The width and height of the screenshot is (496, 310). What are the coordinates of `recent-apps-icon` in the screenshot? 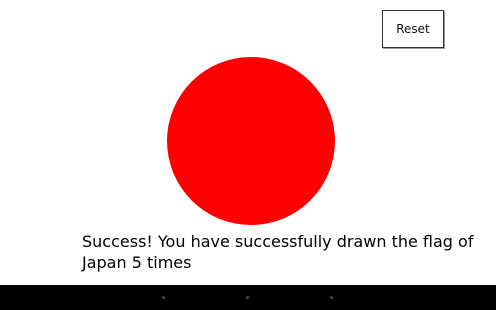 It's located at (331, 297).